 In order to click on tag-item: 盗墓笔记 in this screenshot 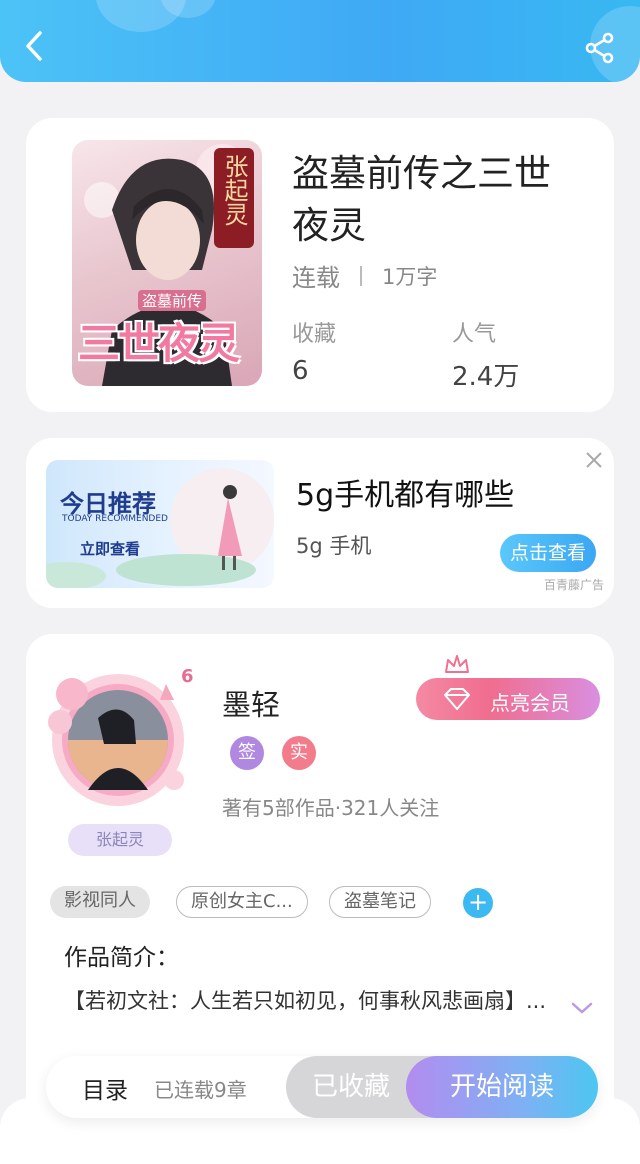, I will do `click(380, 902)`.